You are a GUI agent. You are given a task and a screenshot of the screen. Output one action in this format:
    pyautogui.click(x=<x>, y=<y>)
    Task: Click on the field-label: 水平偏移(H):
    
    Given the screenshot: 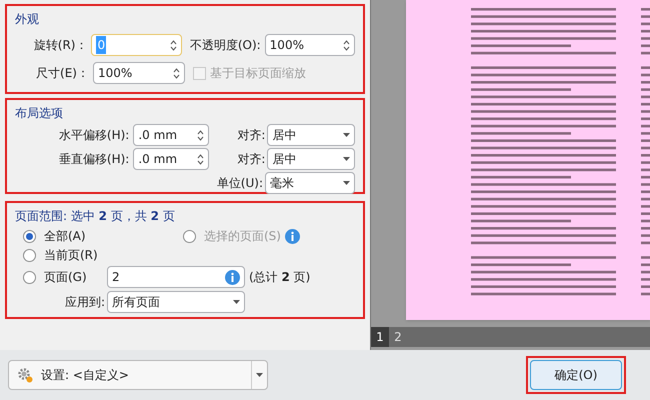 What is the action you would take?
    pyautogui.click(x=94, y=135)
    